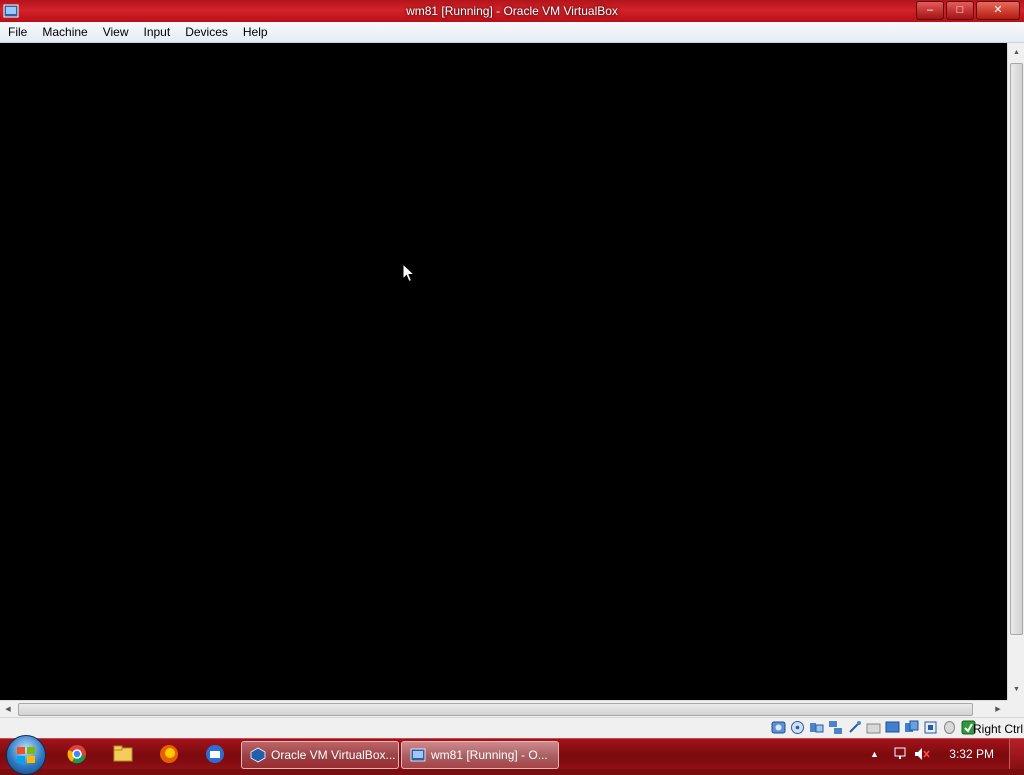  I want to click on start-button, so click(26, 755).